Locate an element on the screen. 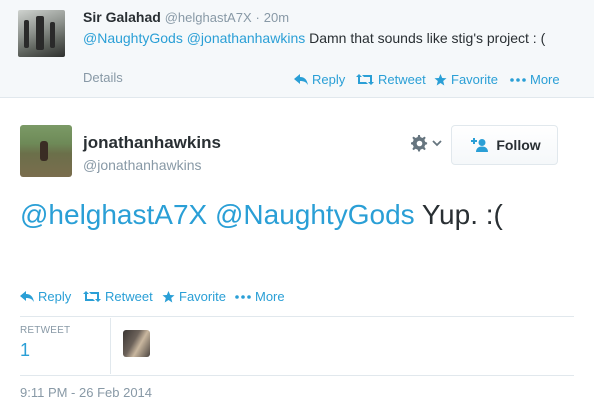 The height and width of the screenshot is (402, 594). mention-link: @jonathanhawkins is located at coordinates (246, 38).